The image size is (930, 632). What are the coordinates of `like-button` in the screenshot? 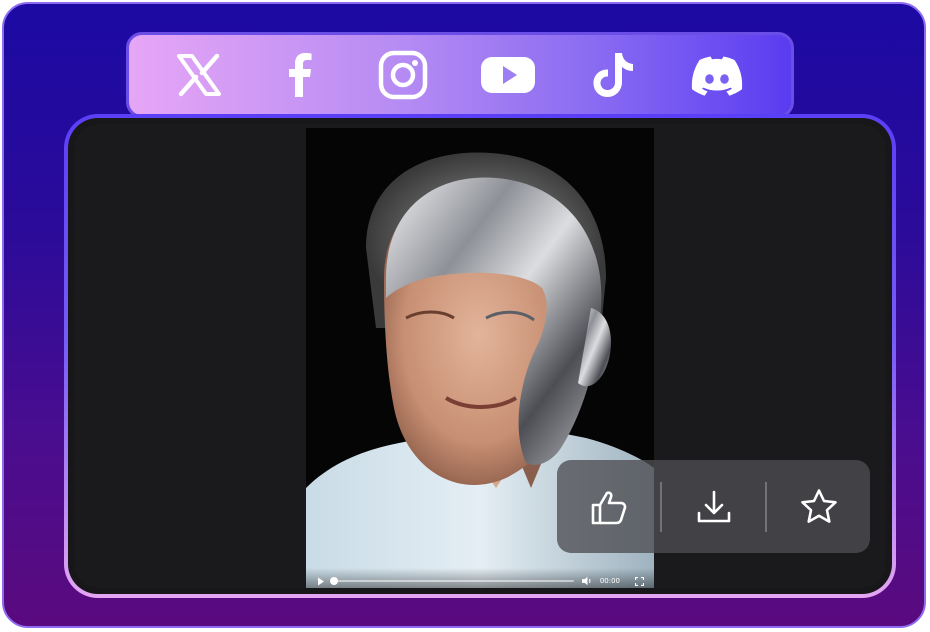 It's located at (608, 506).